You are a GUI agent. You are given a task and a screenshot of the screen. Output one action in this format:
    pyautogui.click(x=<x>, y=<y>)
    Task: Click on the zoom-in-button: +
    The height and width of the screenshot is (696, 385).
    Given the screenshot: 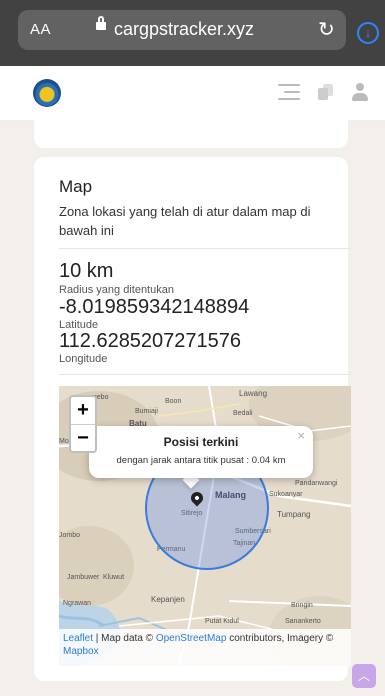 What is the action you would take?
    pyautogui.click(x=83, y=410)
    